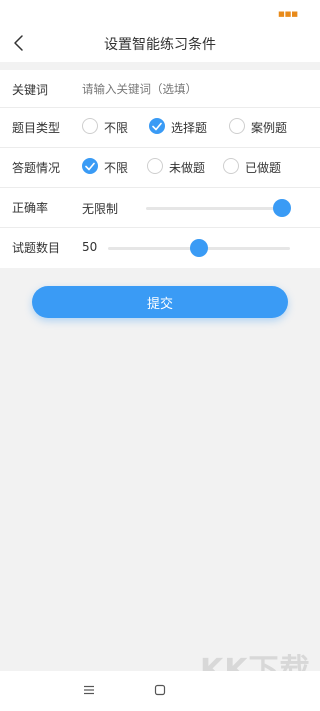  What do you see at coordinates (189, 128) in the screenshot?
I see `option-label: 选择题` at bounding box center [189, 128].